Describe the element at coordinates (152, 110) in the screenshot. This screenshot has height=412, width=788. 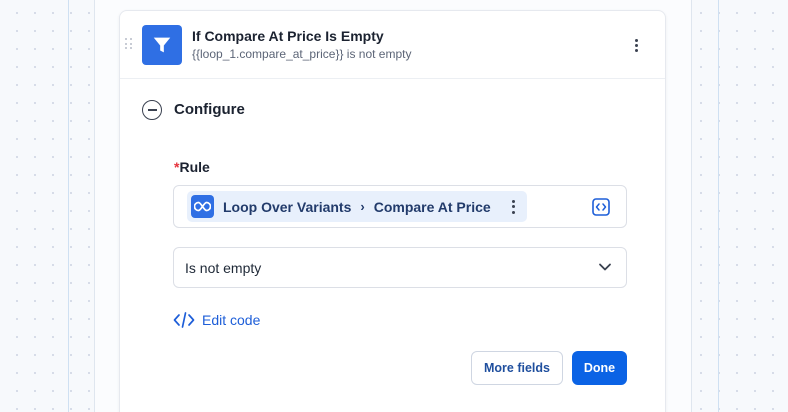
I see `collapse-icon` at that location.